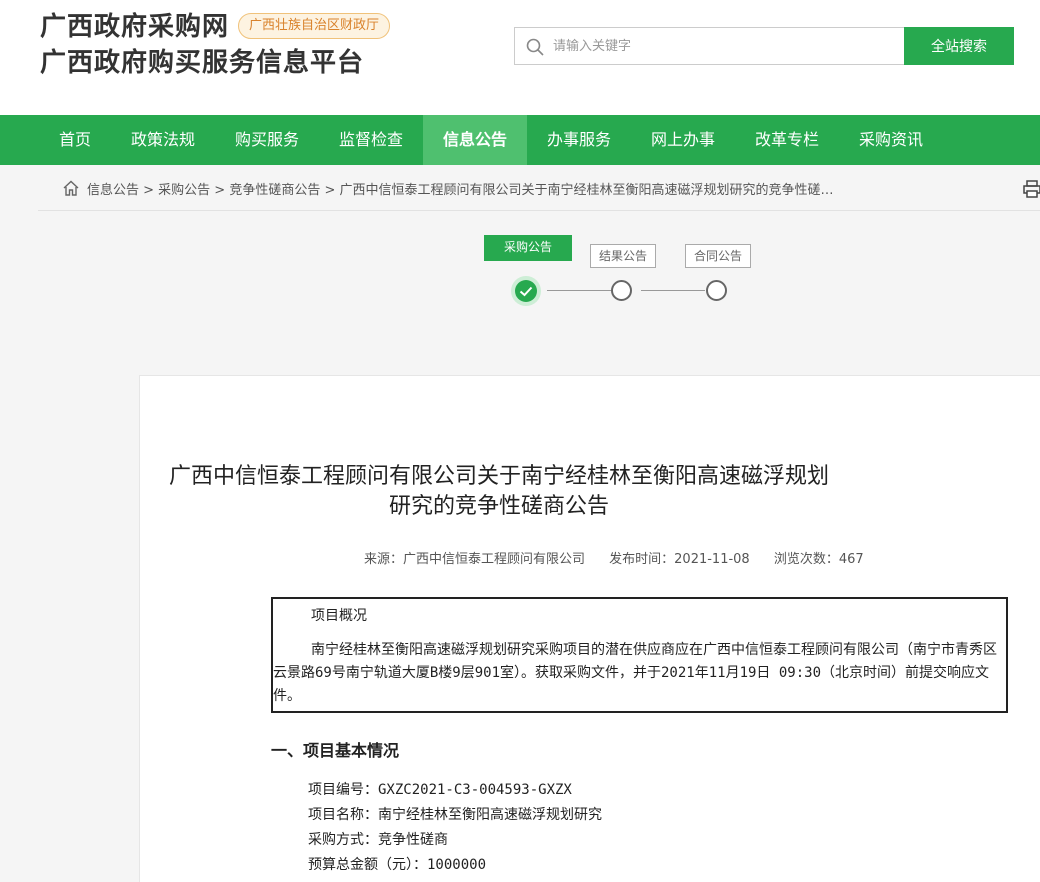 The height and width of the screenshot is (882, 1040). Describe the element at coordinates (623, 256) in the screenshot. I see `step-label-result-notice: 结果公告` at that location.